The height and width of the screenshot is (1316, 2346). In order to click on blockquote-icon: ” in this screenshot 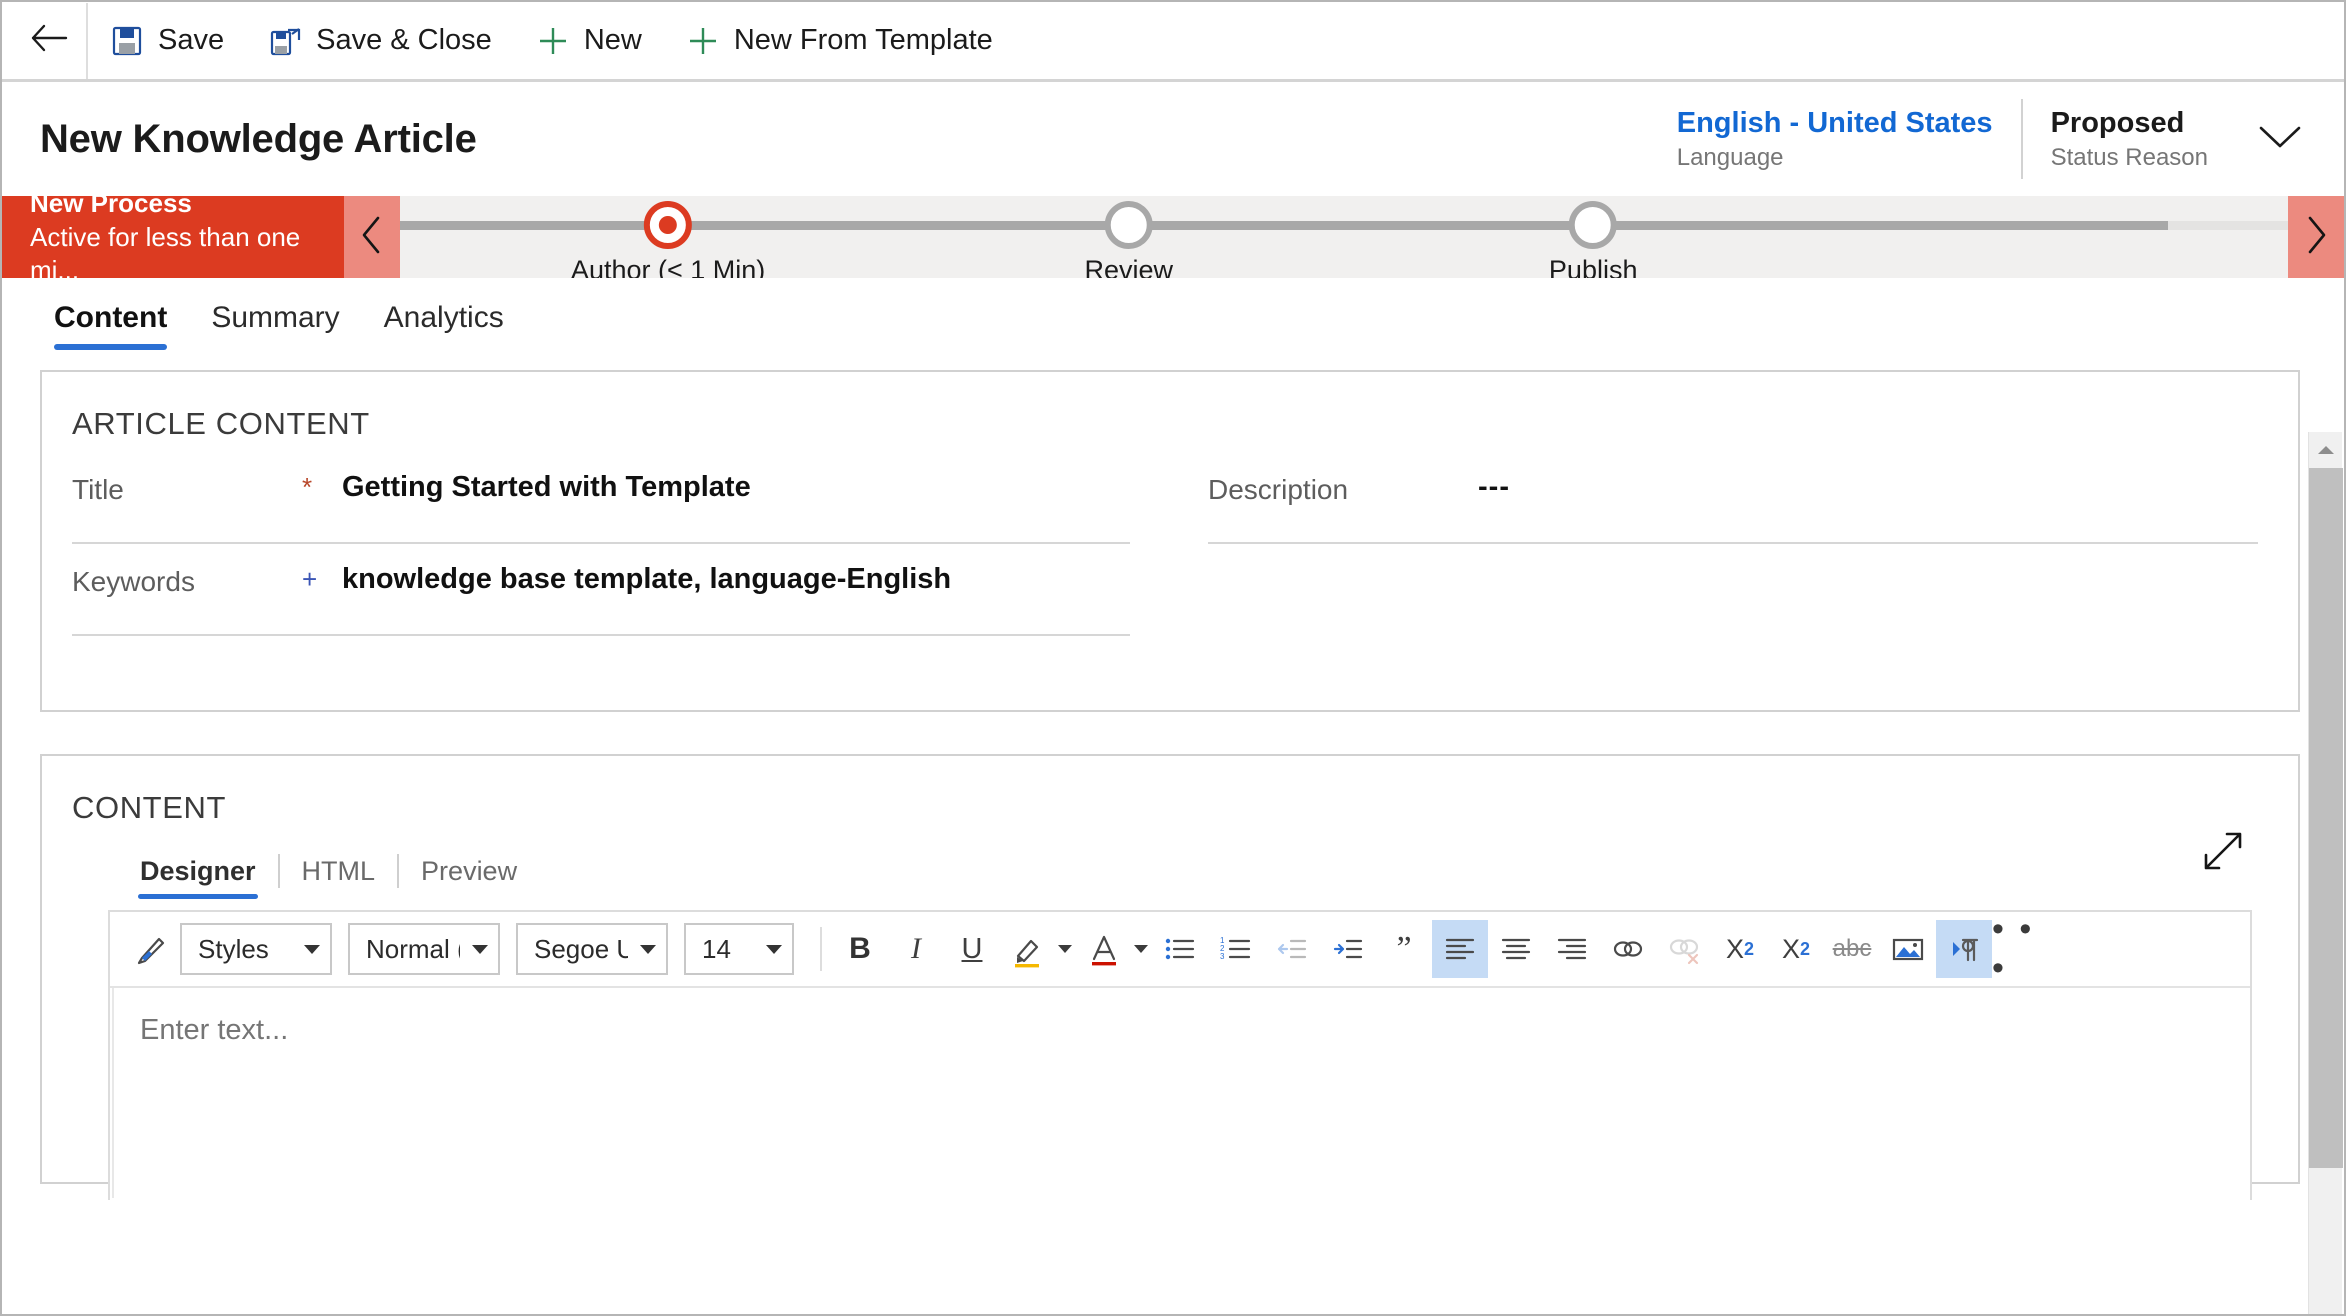, I will do `click(1404, 949)`.